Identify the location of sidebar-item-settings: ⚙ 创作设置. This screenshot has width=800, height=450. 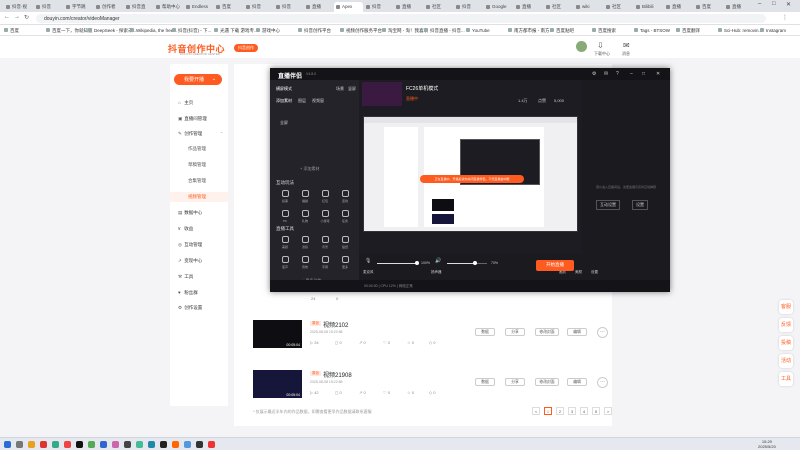
(190, 308).